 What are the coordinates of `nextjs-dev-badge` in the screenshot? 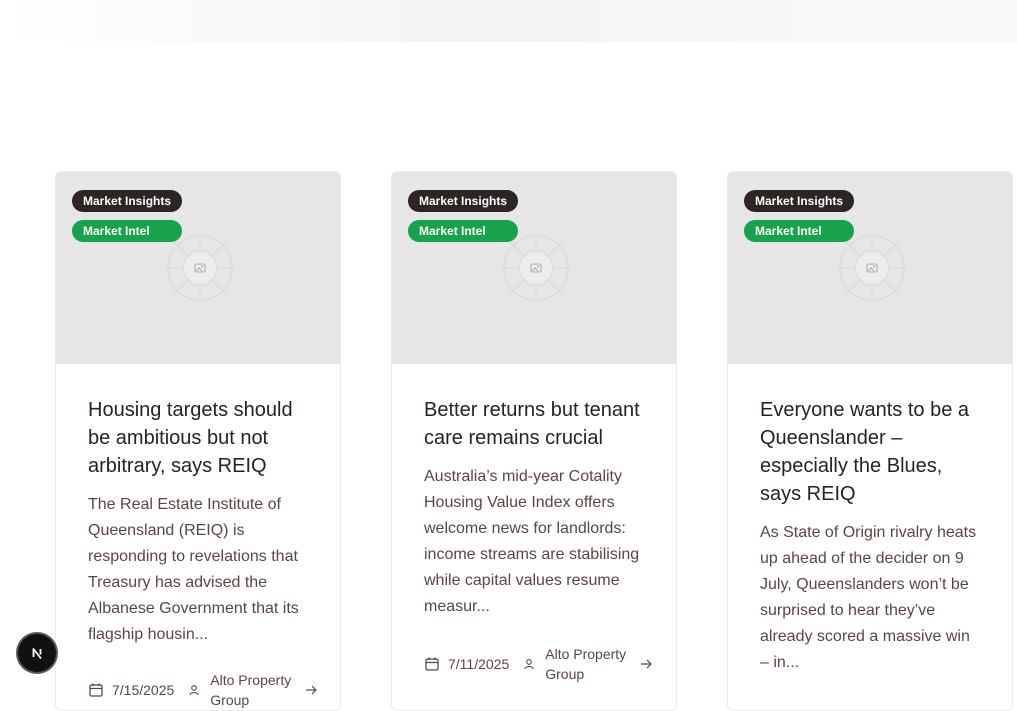 It's located at (37, 653).